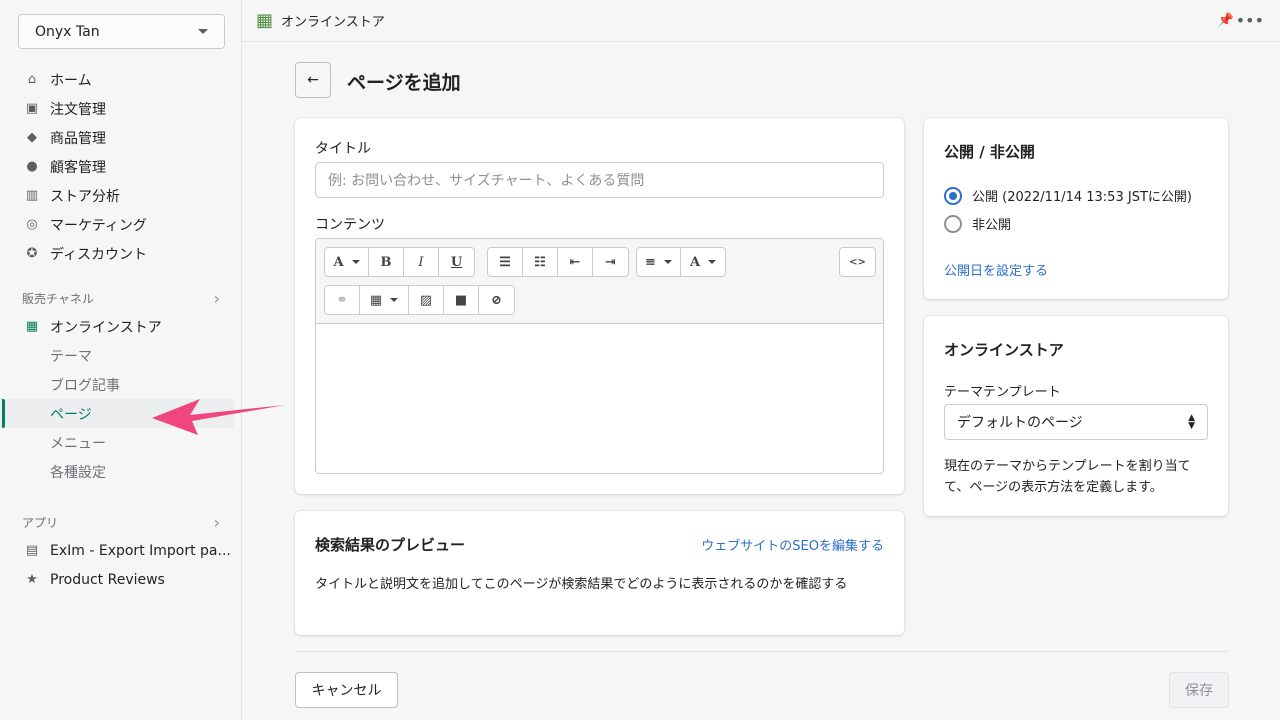 This screenshot has height=720, width=1280. I want to click on discount-icon: ✪, so click(32, 253).